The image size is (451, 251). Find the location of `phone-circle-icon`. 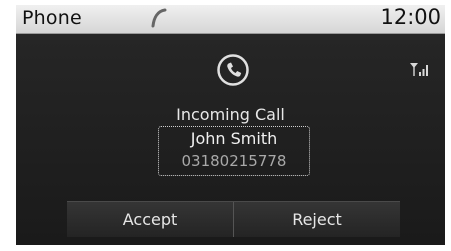

phone-circle-icon is located at coordinates (233, 70).